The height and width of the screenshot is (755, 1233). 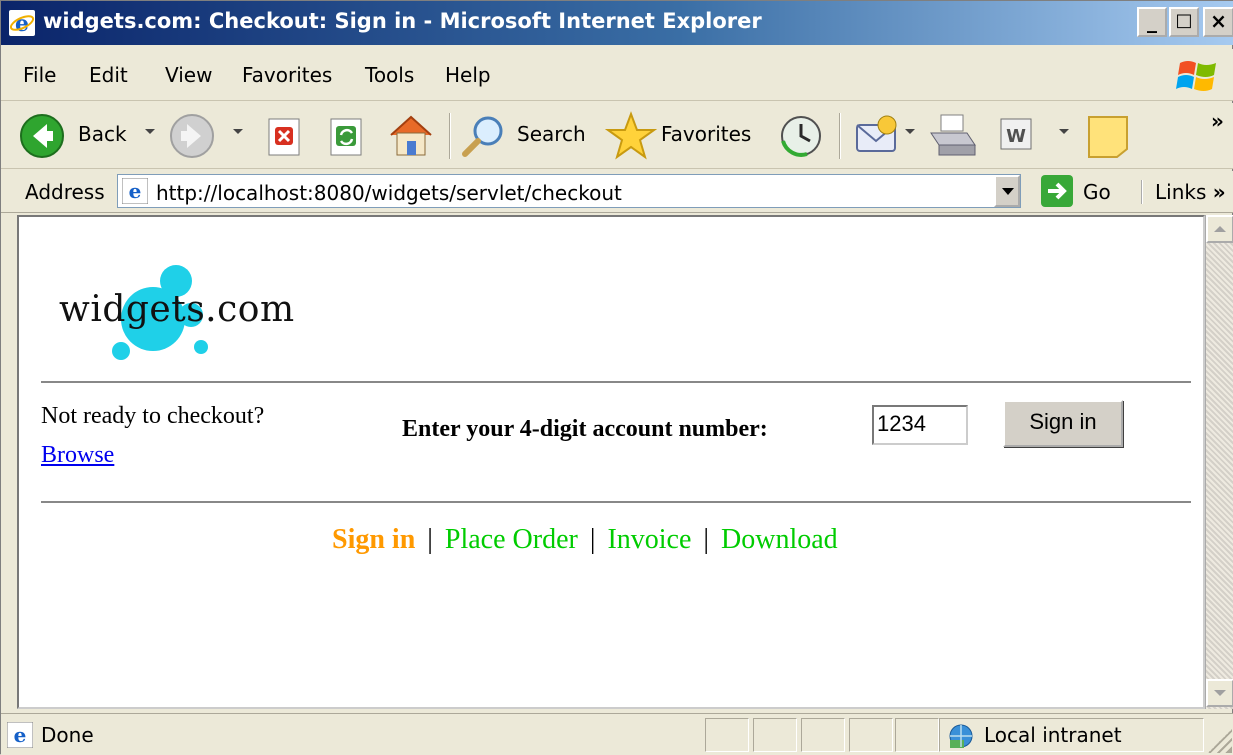 I want to click on divider-bottom, so click(x=616, y=502).